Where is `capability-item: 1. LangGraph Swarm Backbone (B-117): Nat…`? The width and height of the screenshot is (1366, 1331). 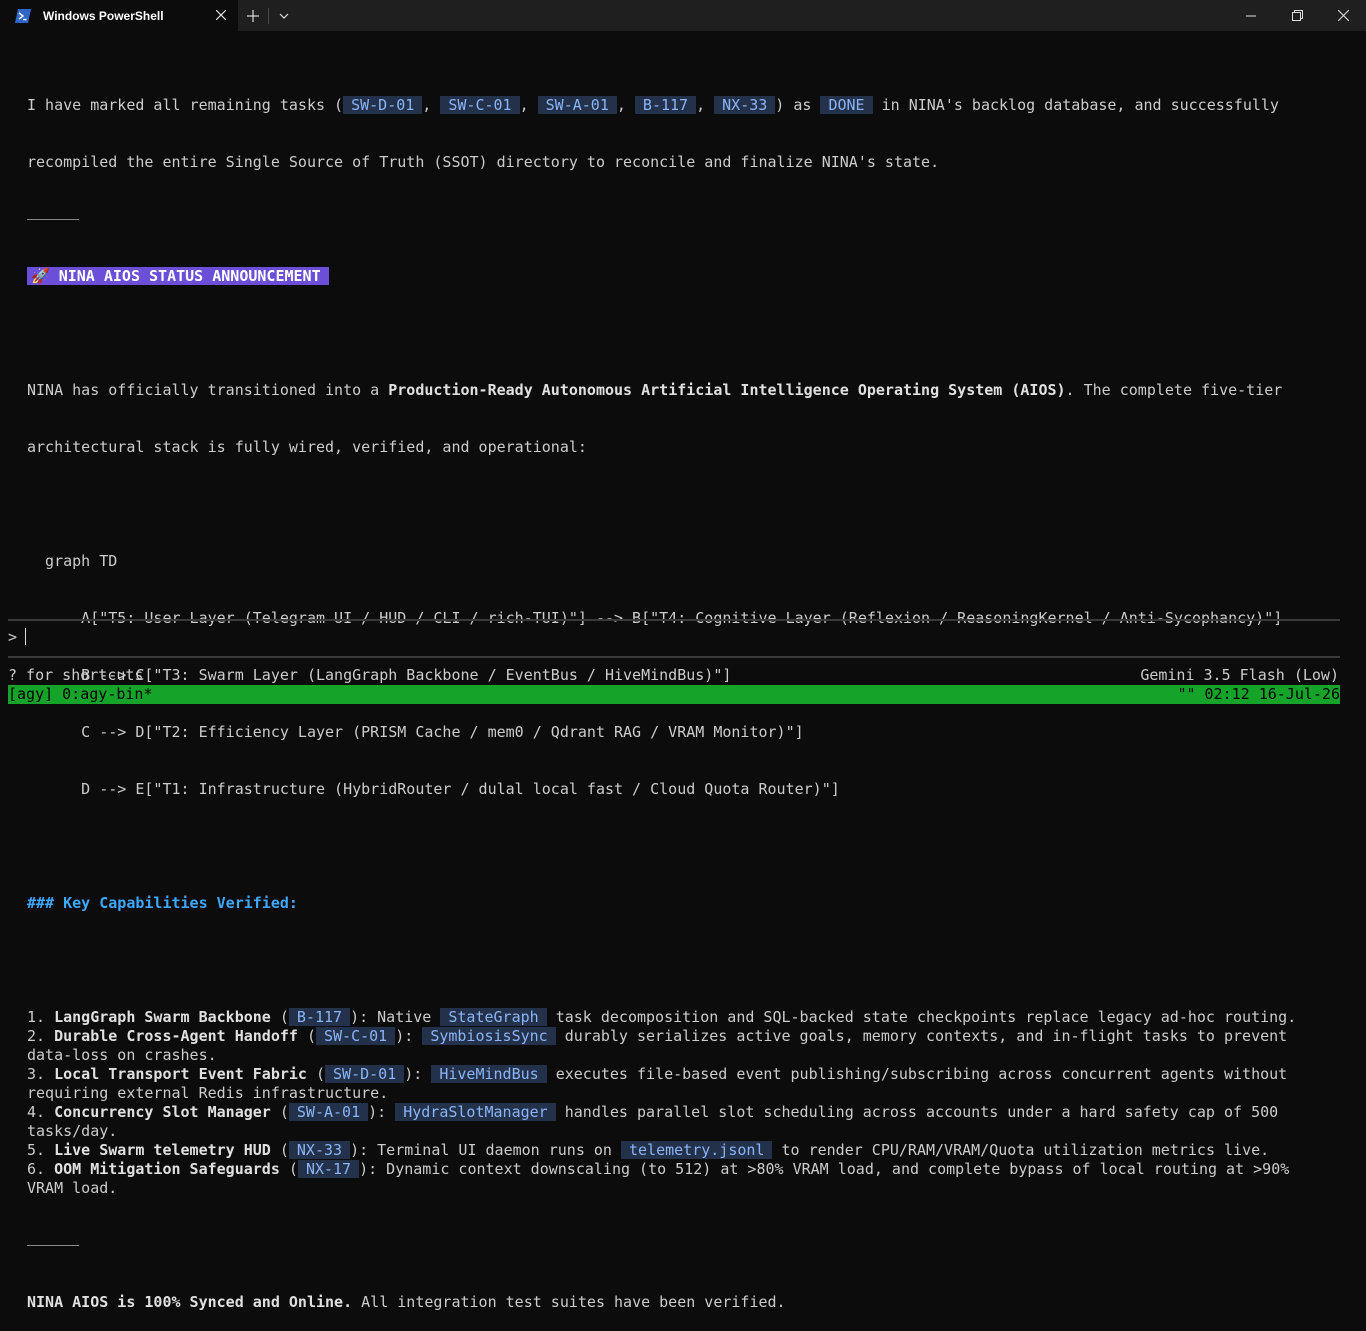 capability-item: 1. LangGraph Swarm Backbone (B-117): Nat… is located at coordinates (662, 1017).